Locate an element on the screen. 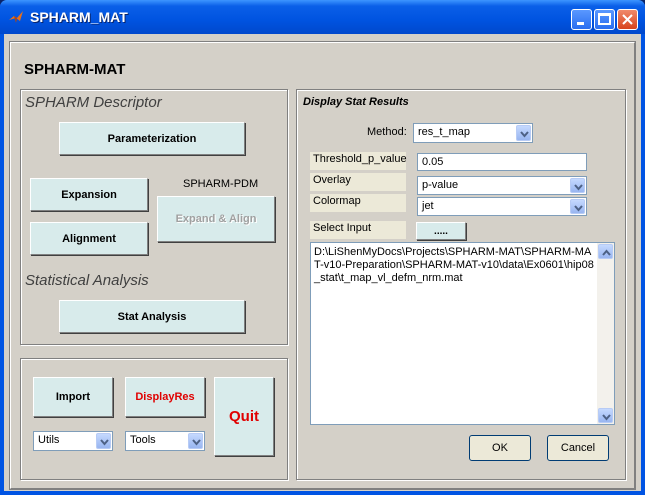  matlab-logo-icon is located at coordinates (16, 17).